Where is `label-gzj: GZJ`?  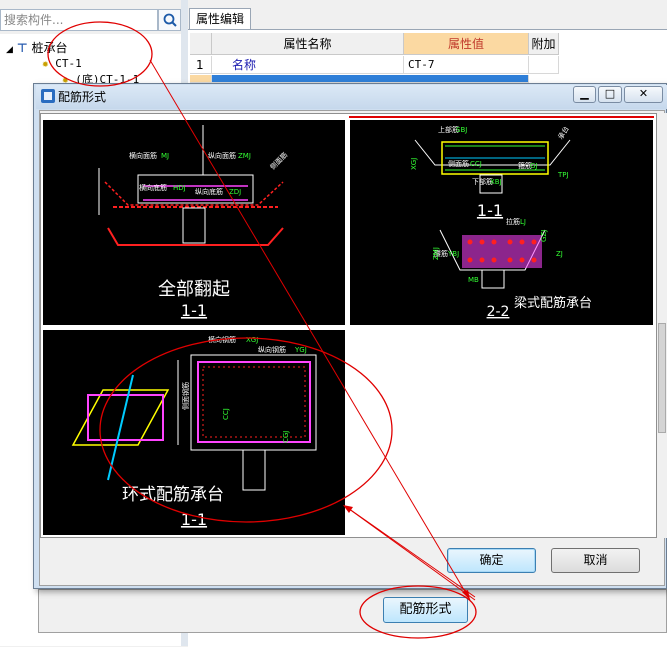 label-gzj: GZJ is located at coordinates (544, 236).